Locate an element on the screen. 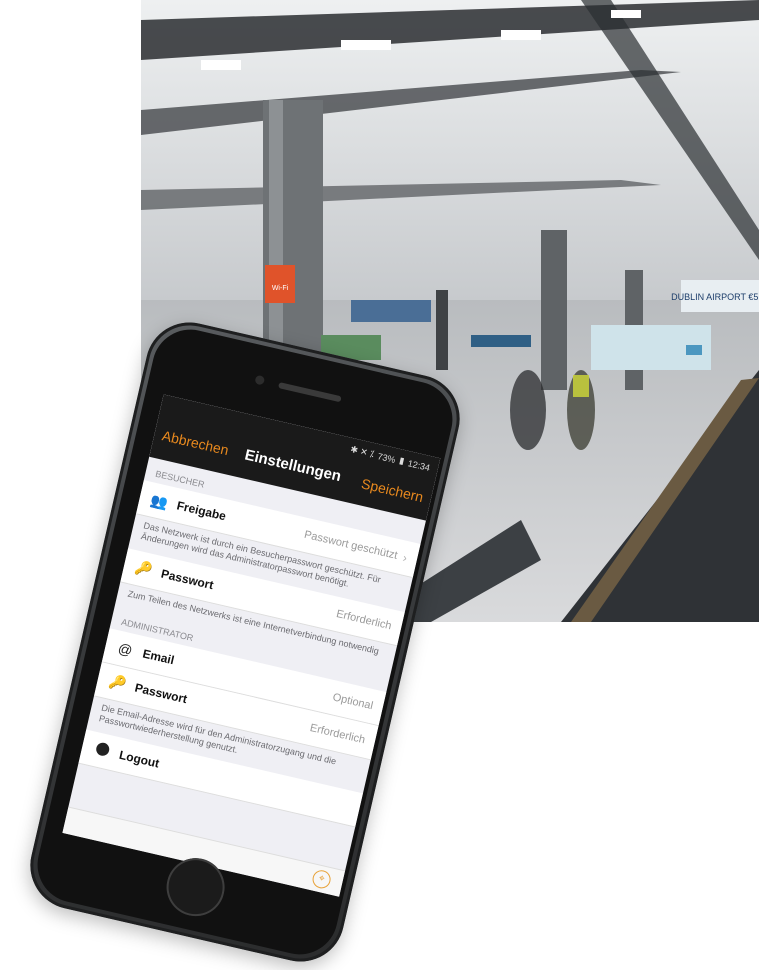  admin-email-value: Optional is located at coordinates (353, 701).